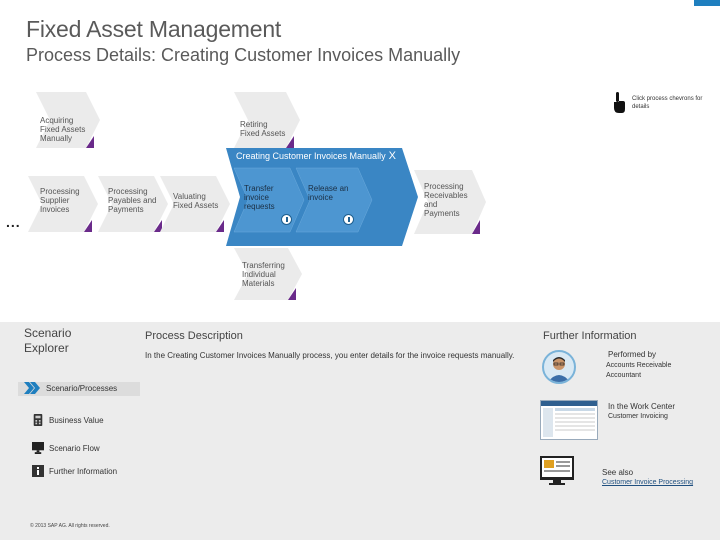 The height and width of the screenshot is (540, 720). I want to click on active-process-label: Creating Customer Invoices Manually, so click(311, 156).